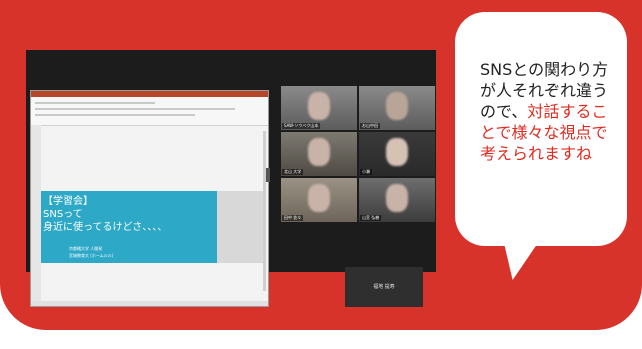  Describe the element at coordinates (319, 200) in the screenshot. I see `participant-tile-active-speaker: 田中 佐々` at that location.